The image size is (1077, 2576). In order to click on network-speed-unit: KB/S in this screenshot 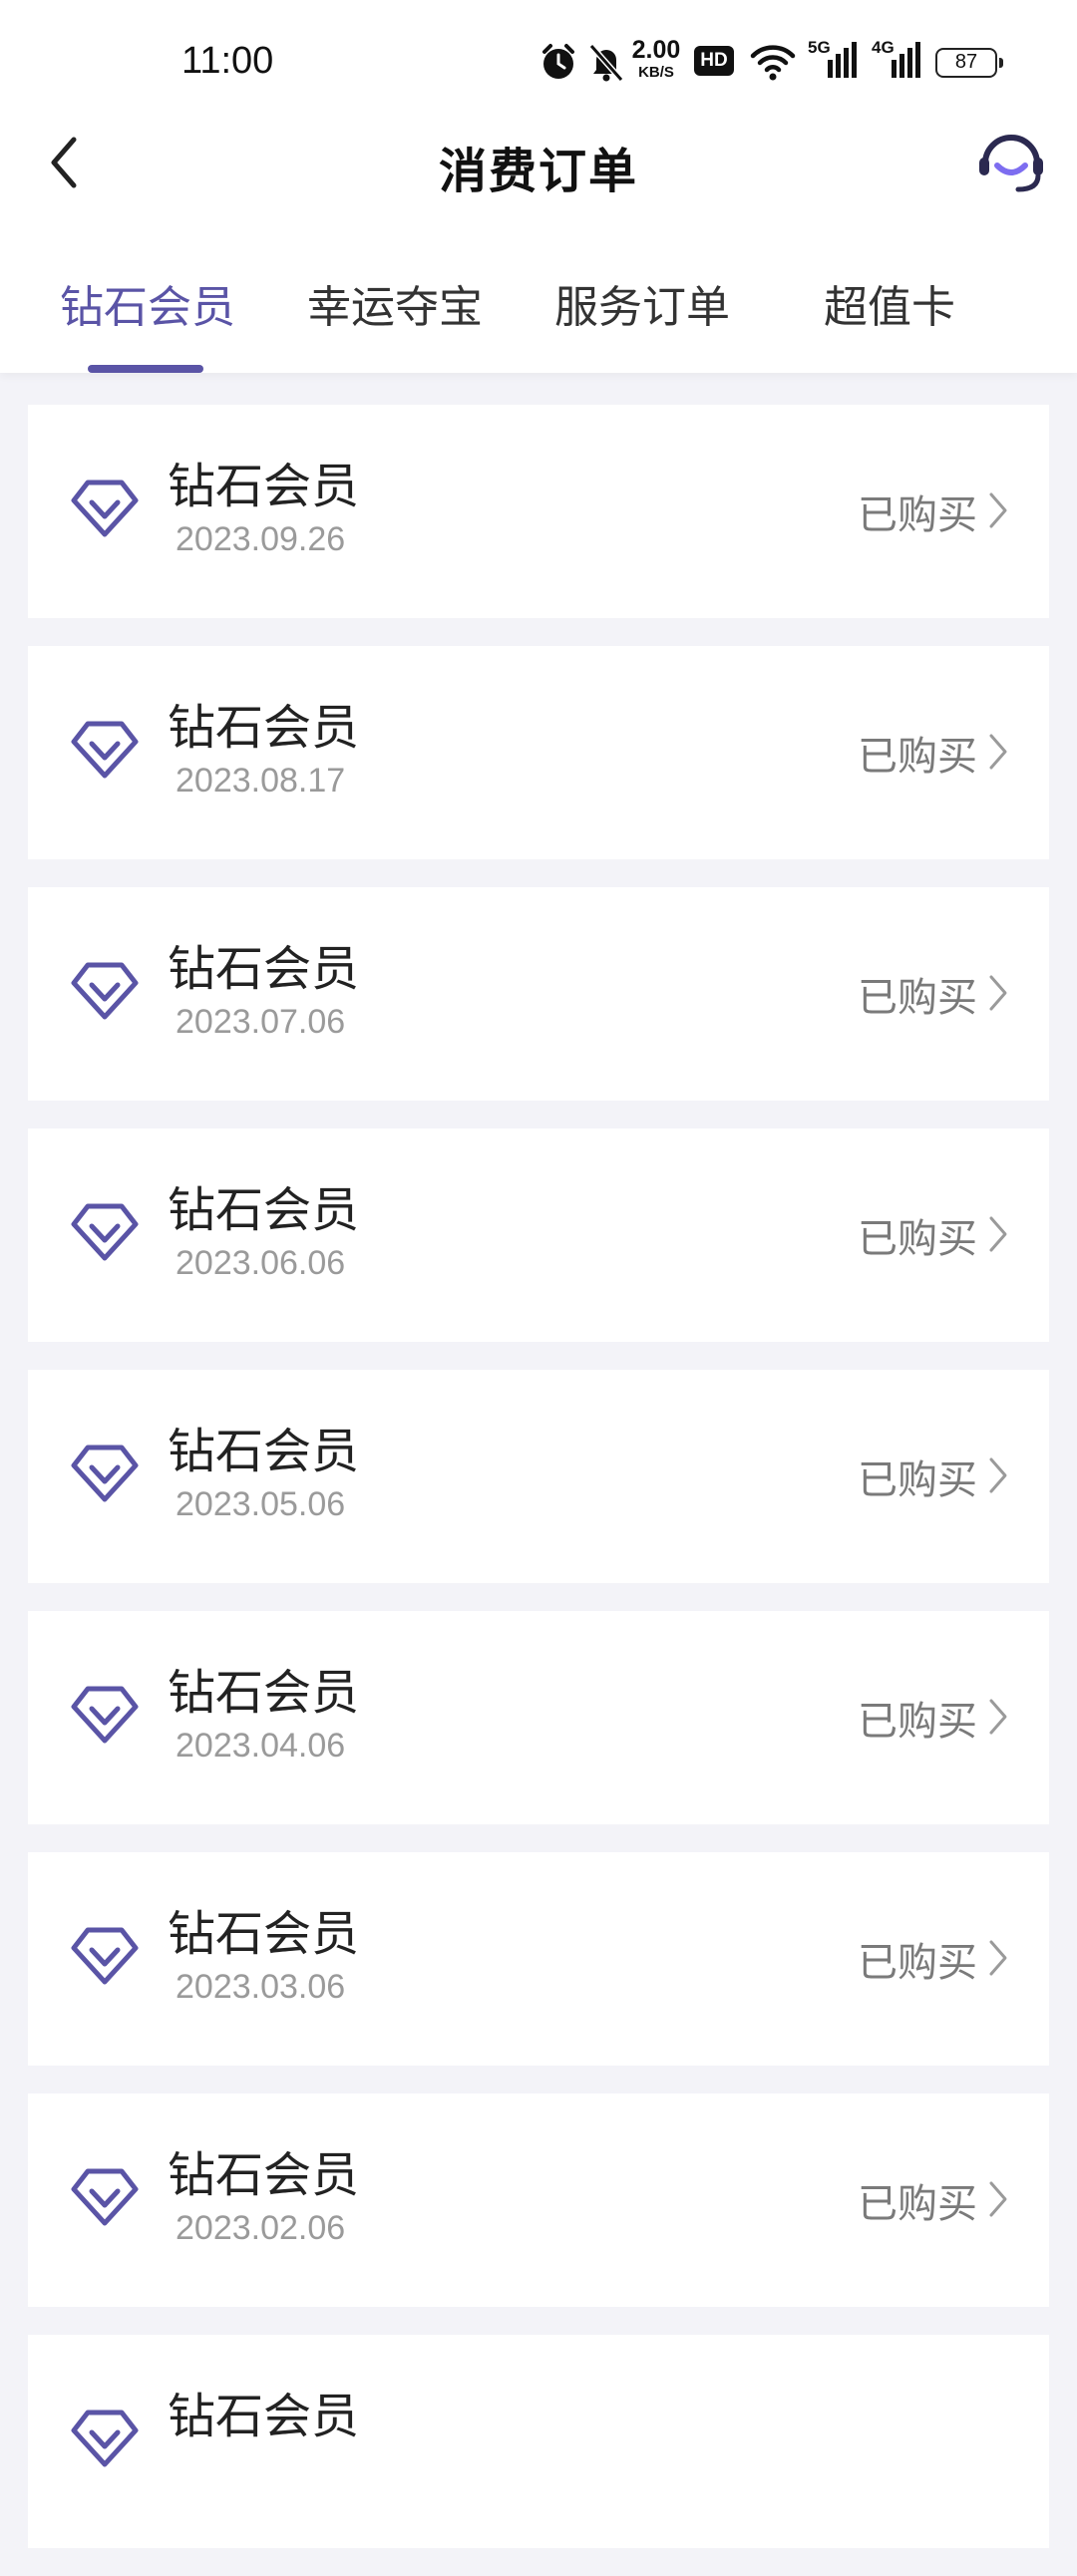, I will do `click(656, 72)`.